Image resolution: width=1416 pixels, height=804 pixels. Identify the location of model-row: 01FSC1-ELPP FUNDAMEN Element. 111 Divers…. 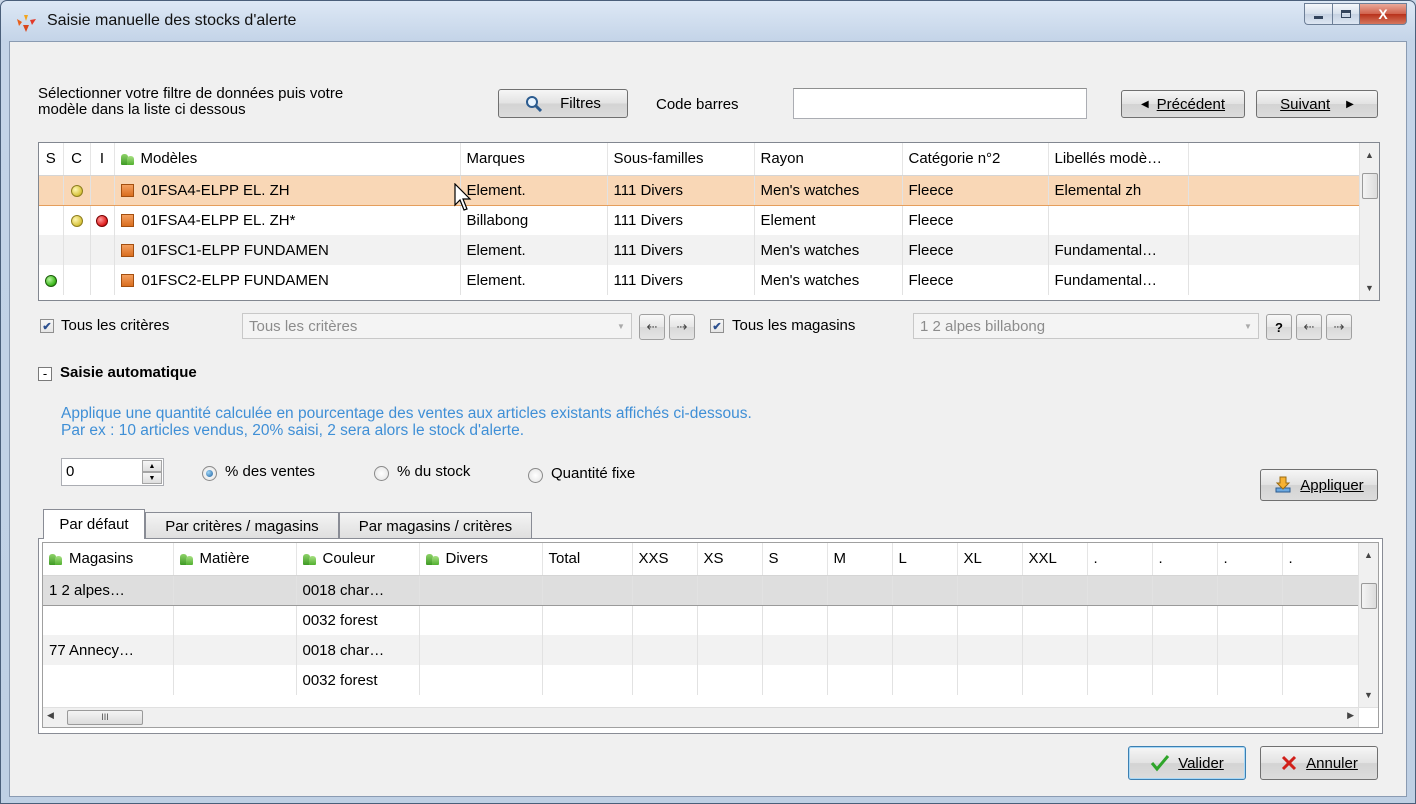
(699, 250).